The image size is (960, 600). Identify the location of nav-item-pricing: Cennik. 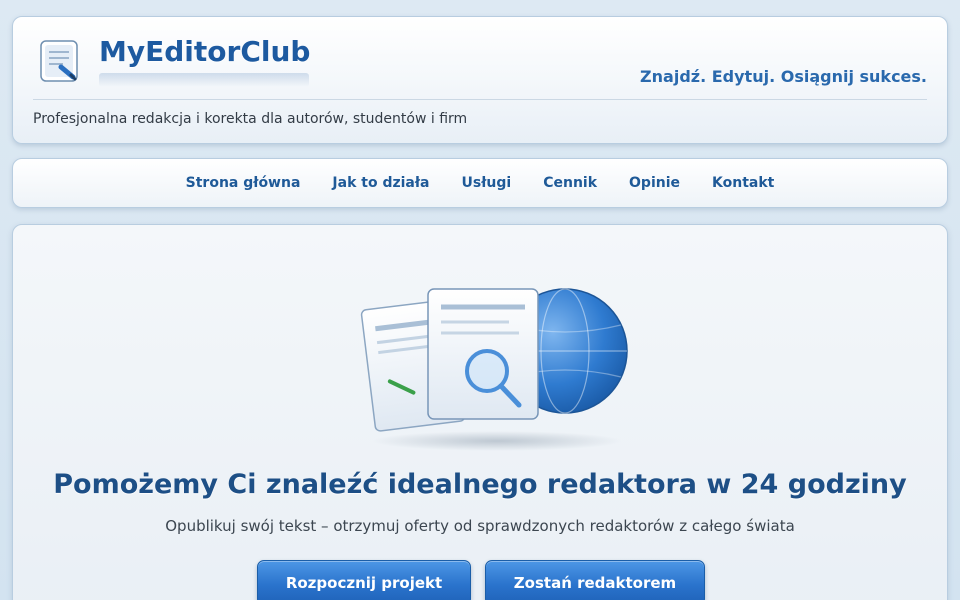
(570, 183).